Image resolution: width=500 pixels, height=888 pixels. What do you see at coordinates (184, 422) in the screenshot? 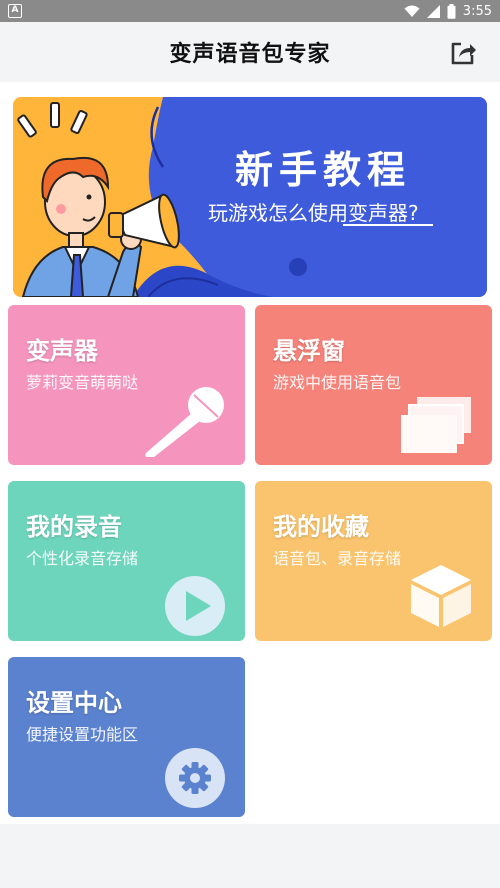
I see `microphone-icon` at bounding box center [184, 422].